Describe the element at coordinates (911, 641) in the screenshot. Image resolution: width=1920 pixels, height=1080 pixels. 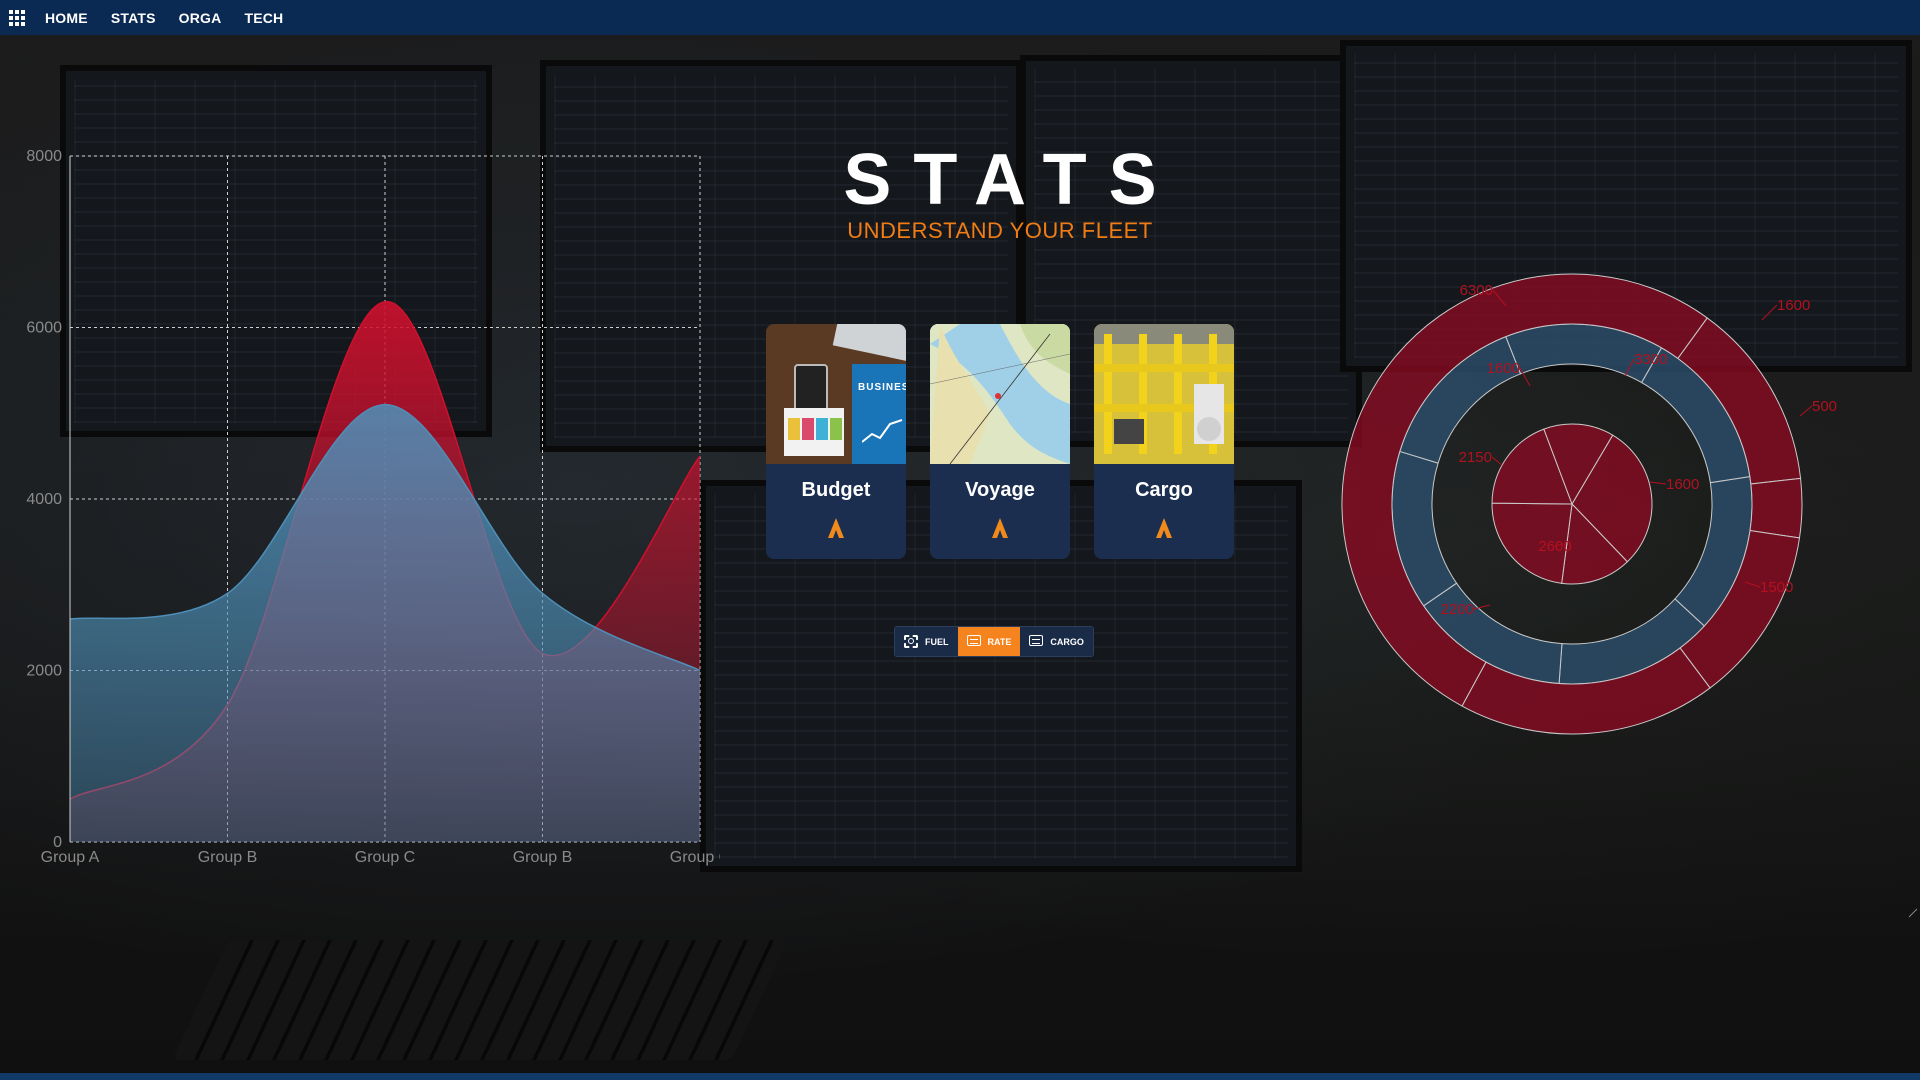
I see `scan-icon` at that location.